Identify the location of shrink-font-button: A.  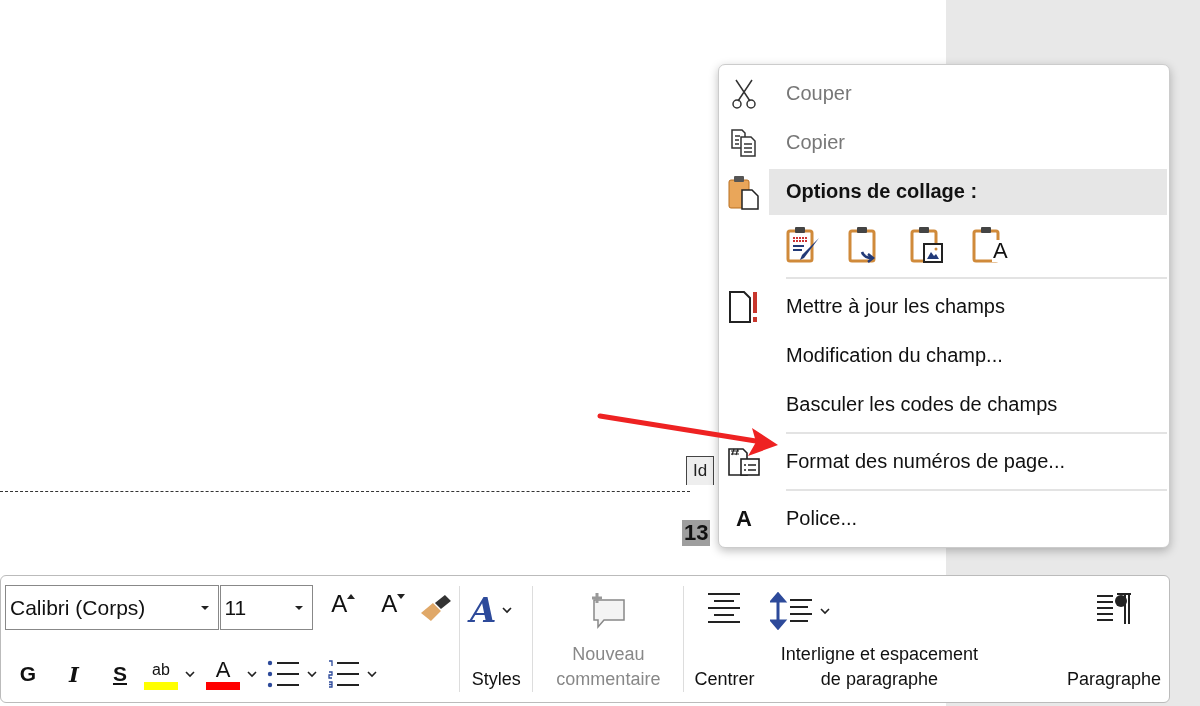
(393, 607).